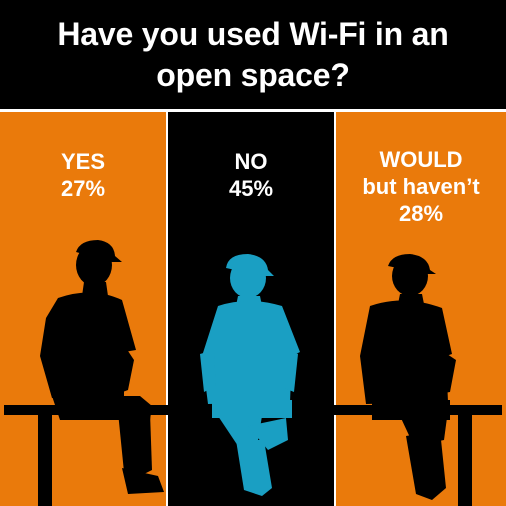 This screenshot has height=506, width=506. Describe the element at coordinates (408, 377) in the screenshot. I see `person-would-figure` at that location.